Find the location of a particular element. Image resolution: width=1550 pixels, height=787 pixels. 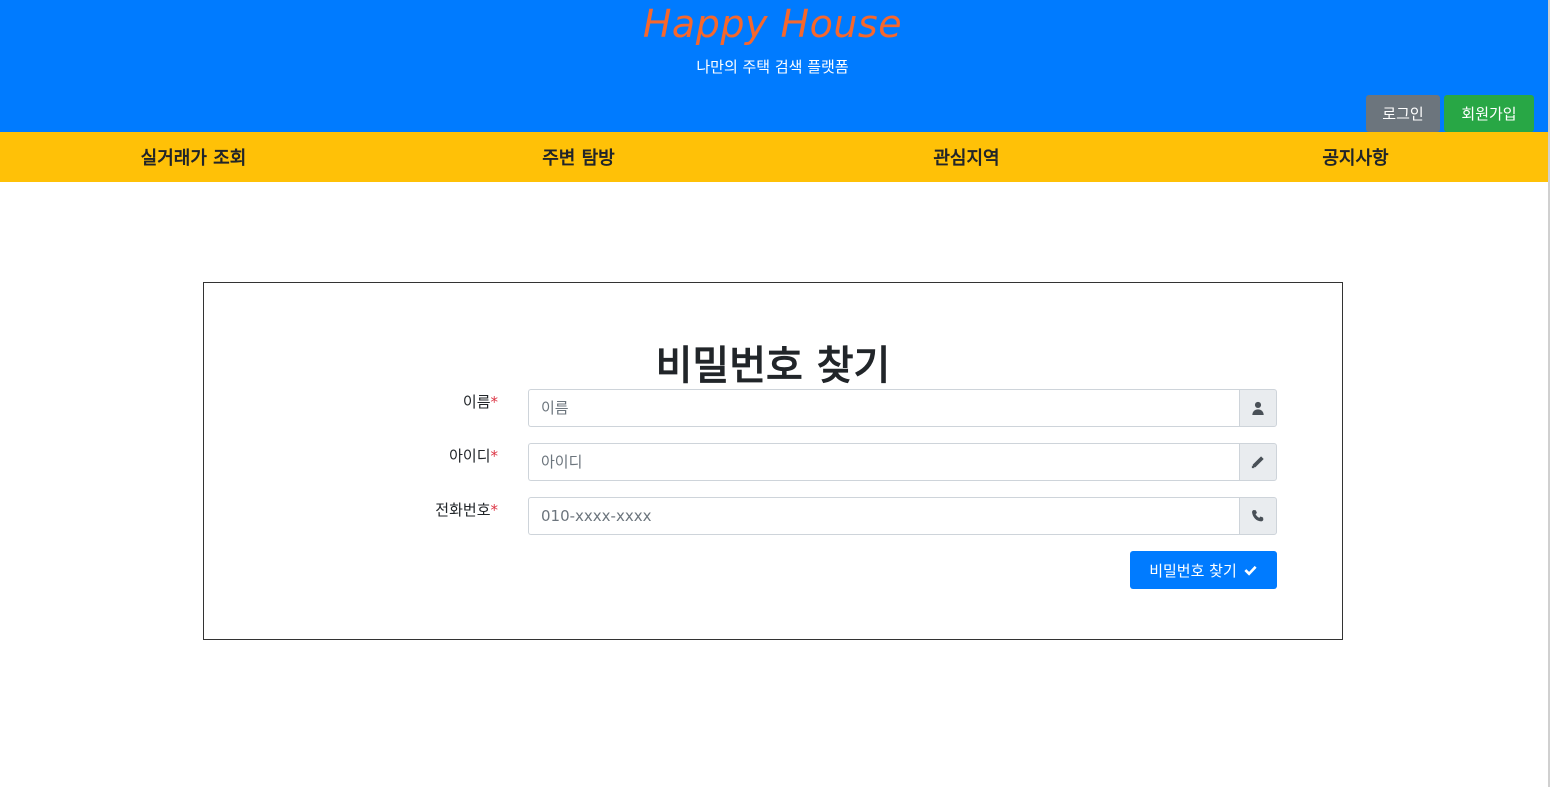

id-label-text: 아이디 is located at coordinates (470, 456).